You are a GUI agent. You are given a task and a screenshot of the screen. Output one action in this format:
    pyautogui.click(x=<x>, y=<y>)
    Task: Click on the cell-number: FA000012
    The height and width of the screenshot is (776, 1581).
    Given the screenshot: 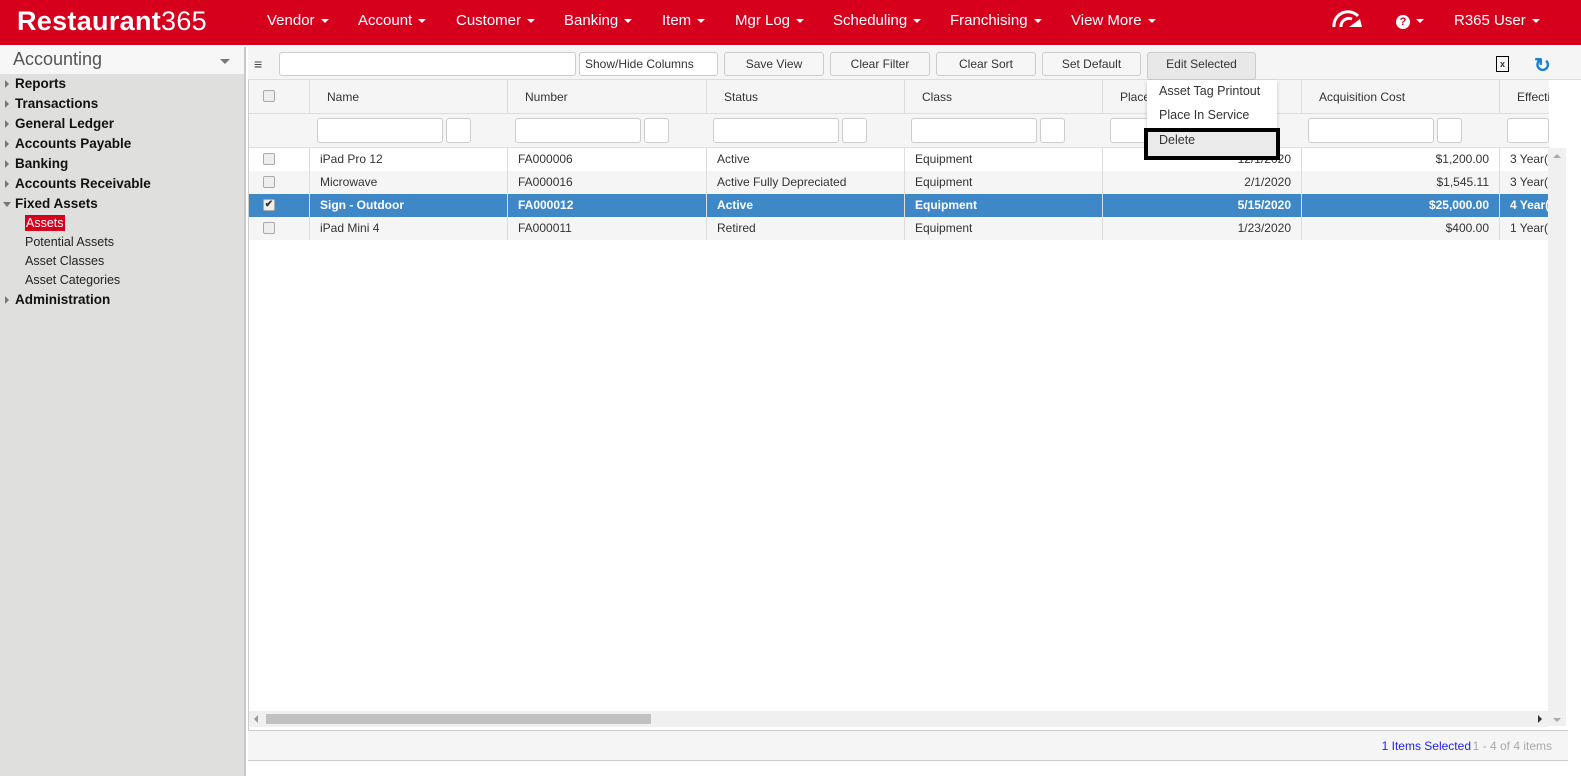 What is the action you would take?
    pyautogui.click(x=606, y=205)
    